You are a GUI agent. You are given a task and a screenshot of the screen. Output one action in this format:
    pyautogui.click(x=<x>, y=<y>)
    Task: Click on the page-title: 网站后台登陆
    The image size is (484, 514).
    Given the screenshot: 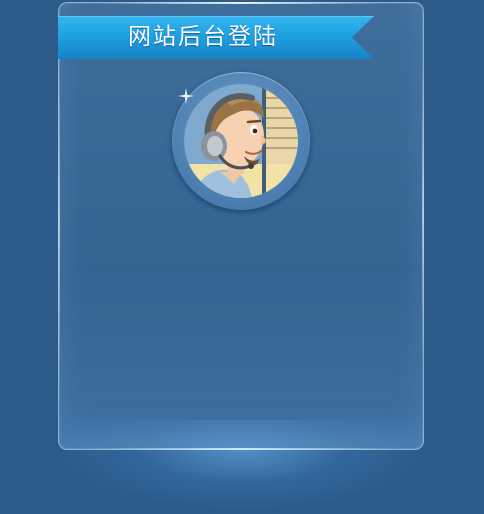 What is the action you would take?
    pyautogui.click(x=203, y=37)
    